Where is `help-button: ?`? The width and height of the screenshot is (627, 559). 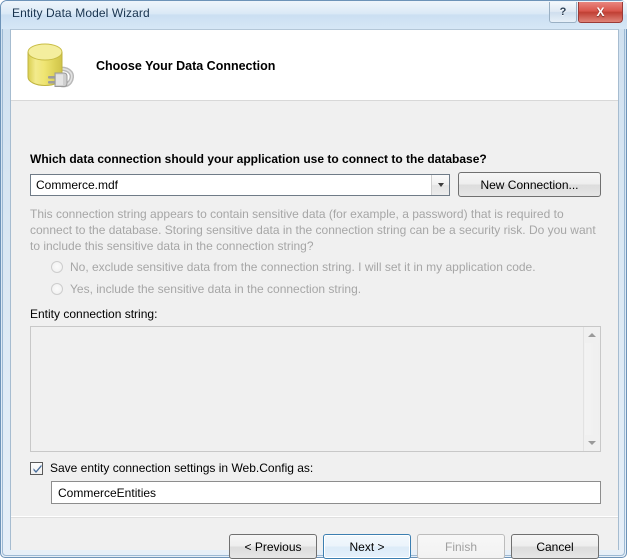
help-button: ? is located at coordinates (563, 12).